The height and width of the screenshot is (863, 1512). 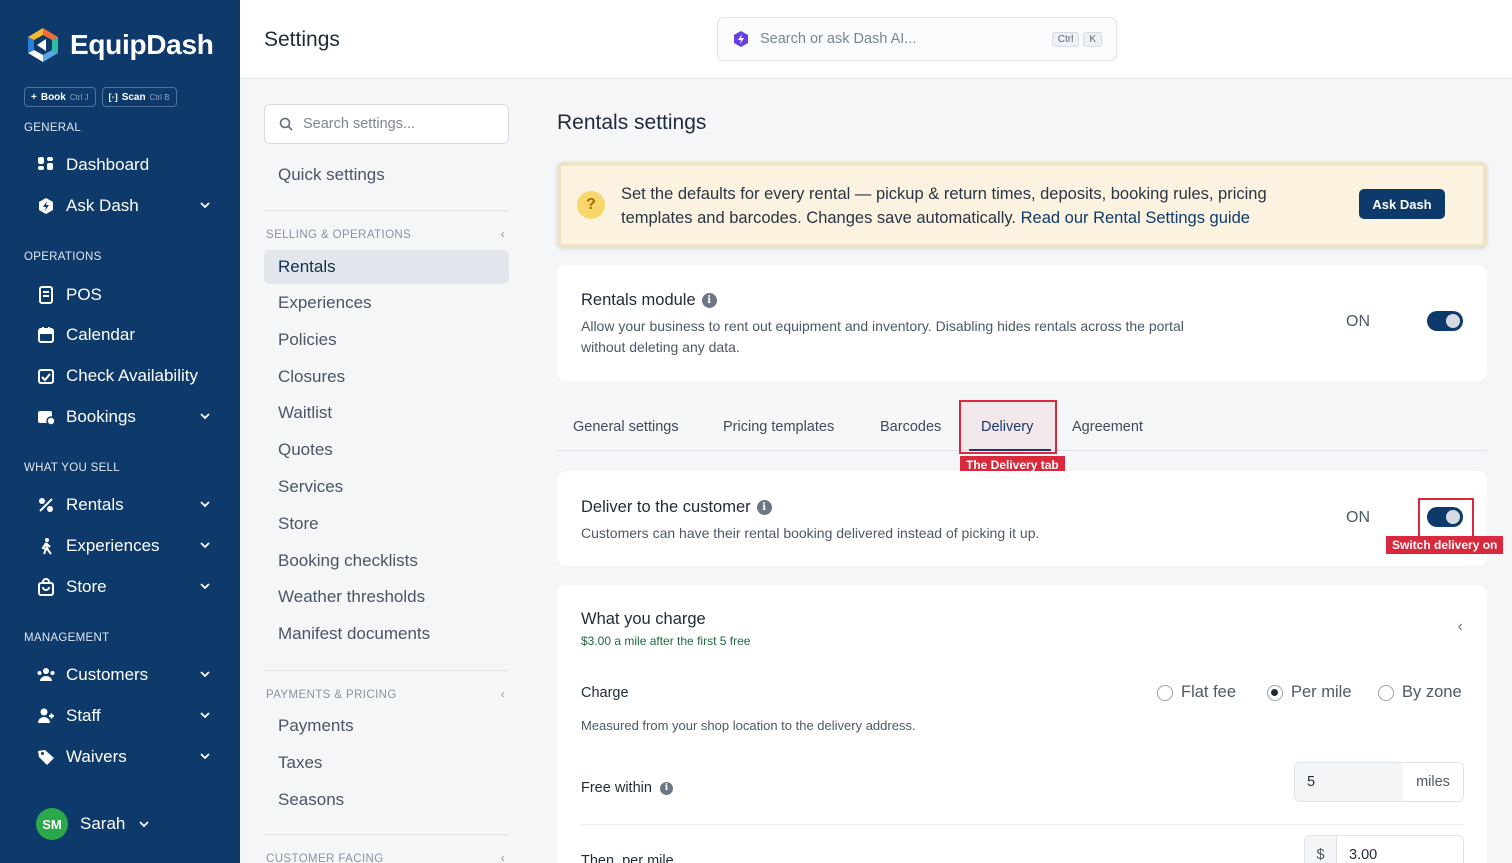 I want to click on rental-settings-guide-link: Read our Rental Settings guide, so click(x=1135, y=218).